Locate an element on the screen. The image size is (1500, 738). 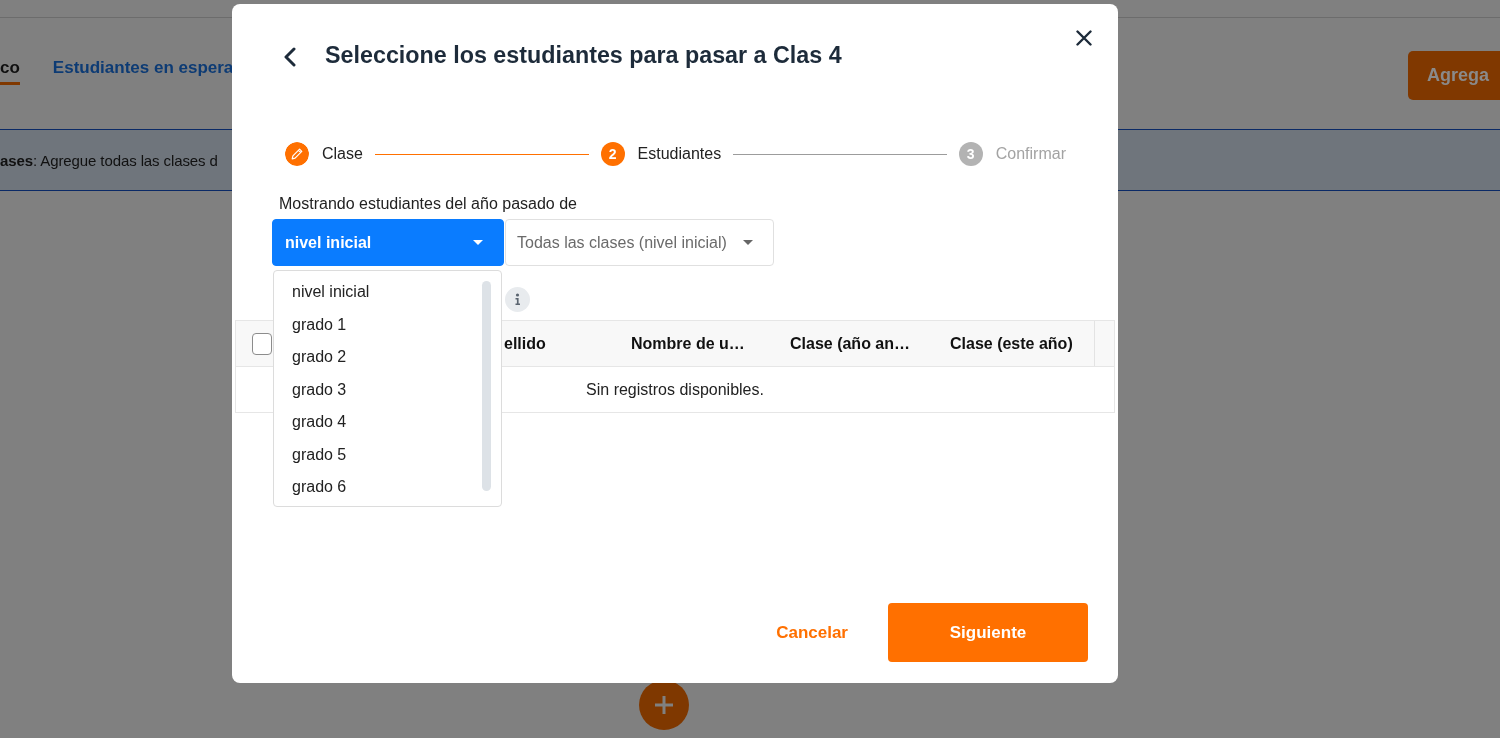
dropdown-option: grado 2 is located at coordinates (387, 357).